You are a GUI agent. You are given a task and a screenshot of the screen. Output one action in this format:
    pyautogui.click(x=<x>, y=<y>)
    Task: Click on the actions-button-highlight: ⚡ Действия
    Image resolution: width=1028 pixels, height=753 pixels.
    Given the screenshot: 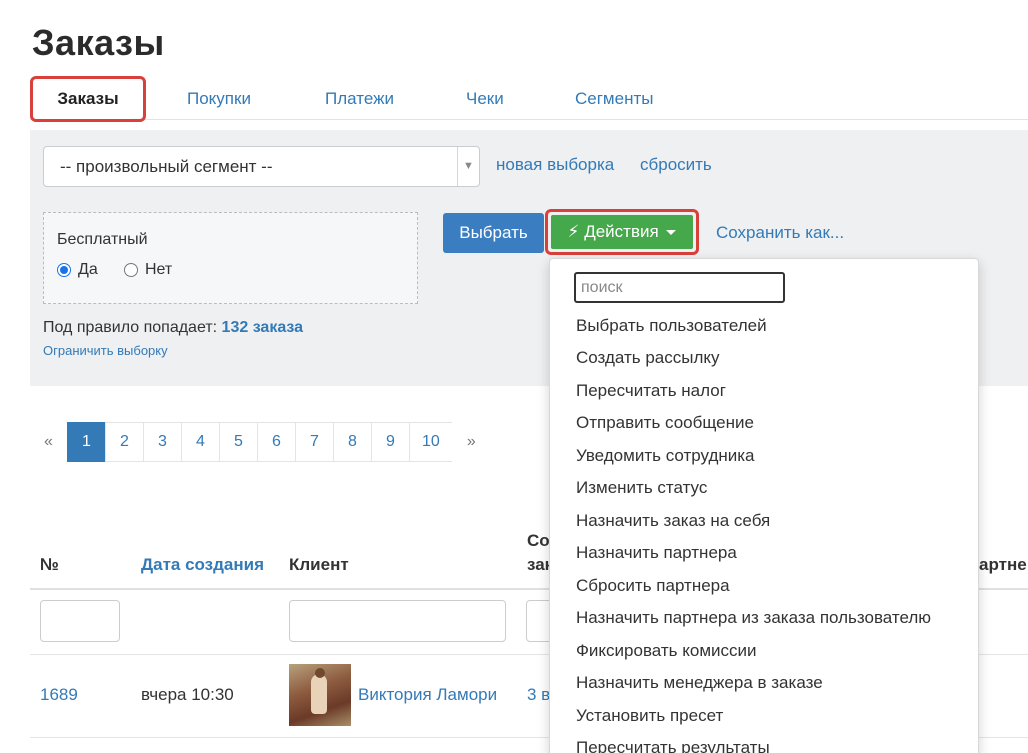 What is the action you would take?
    pyautogui.click(x=622, y=232)
    